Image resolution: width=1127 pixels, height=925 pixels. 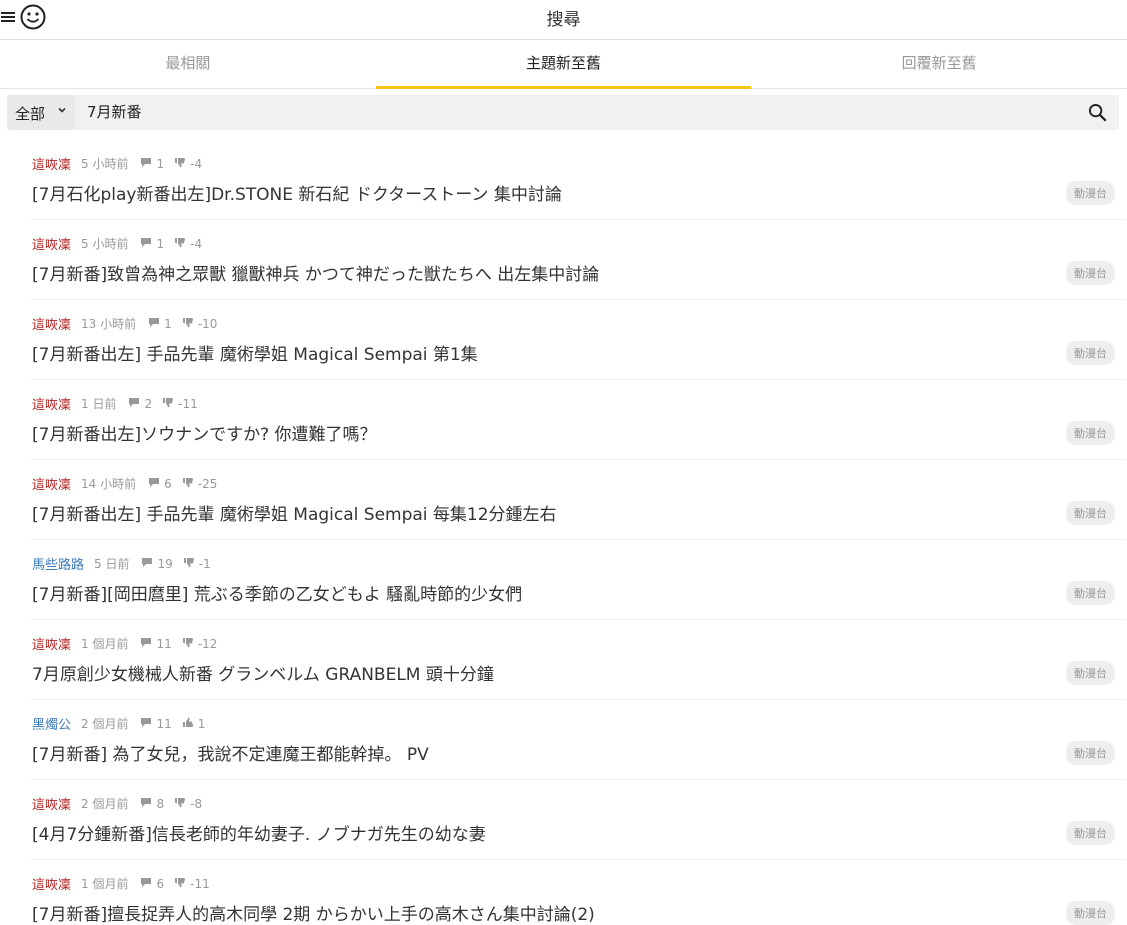 What do you see at coordinates (259, 832) in the screenshot?
I see `thread-title: [4月7分鍾新番]信長老師的年幼妻子. ノブナガ先生の幼な妻` at bounding box center [259, 832].